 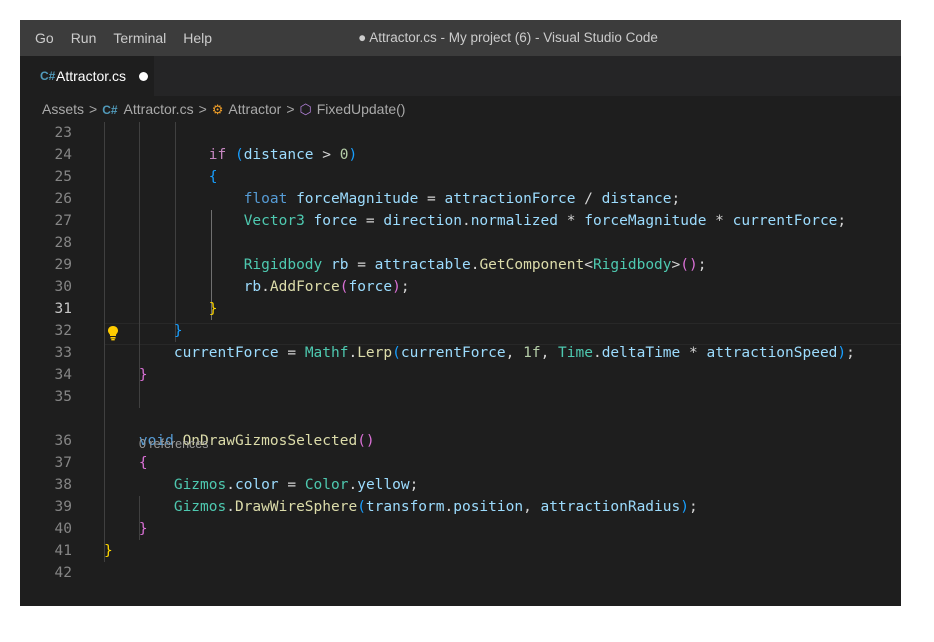 What do you see at coordinates (198, 38) in the screenshot?
I see `menu-help: Help` at bounding box center [198, 38].